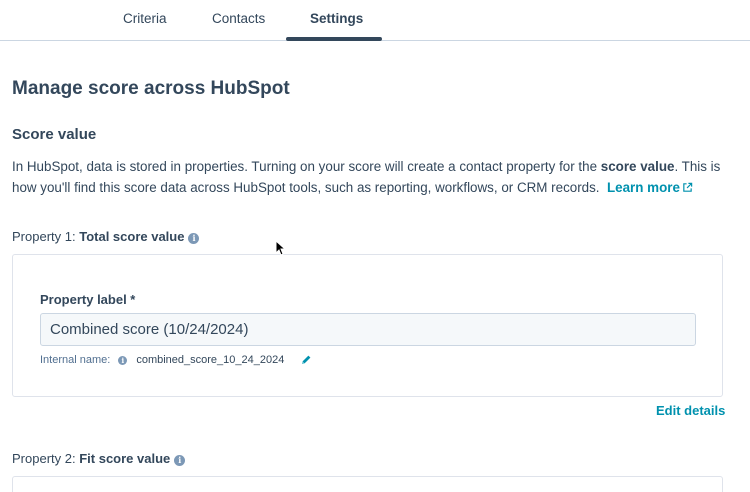  Describe the element at coordinates (637, 166) in the screenshot. I see `description-bold: score value` at that location.